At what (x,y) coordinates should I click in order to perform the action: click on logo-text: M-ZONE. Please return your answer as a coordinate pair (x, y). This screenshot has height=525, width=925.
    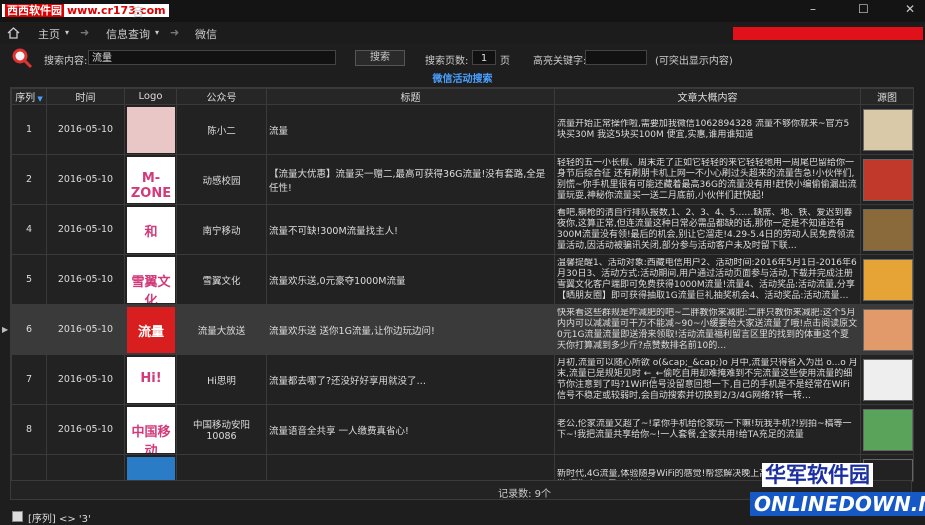
    Looking at the image, I should click on (151, 185).